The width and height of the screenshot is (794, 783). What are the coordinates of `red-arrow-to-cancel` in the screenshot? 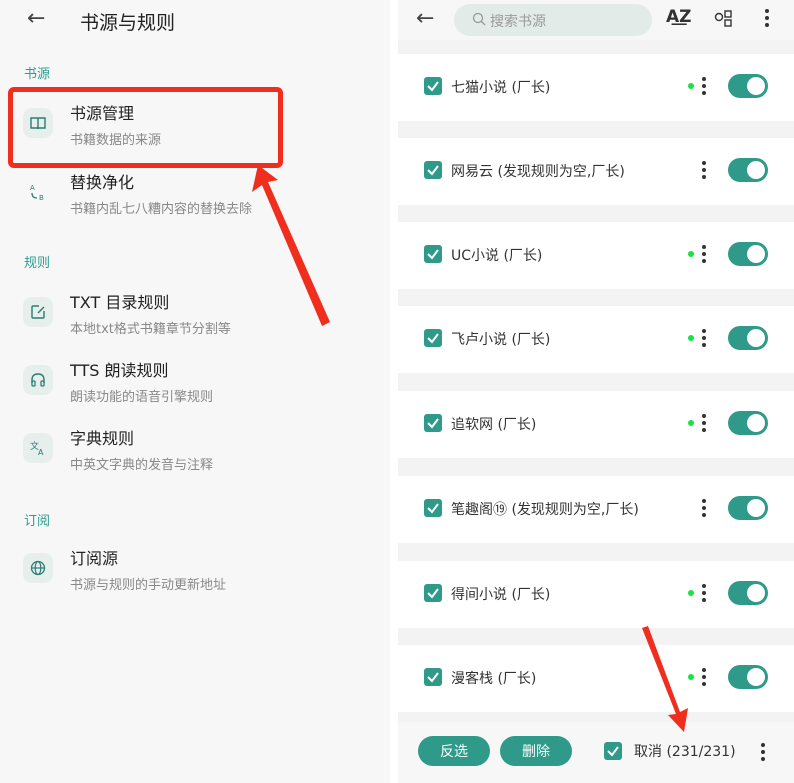 It's located at (665, 679).